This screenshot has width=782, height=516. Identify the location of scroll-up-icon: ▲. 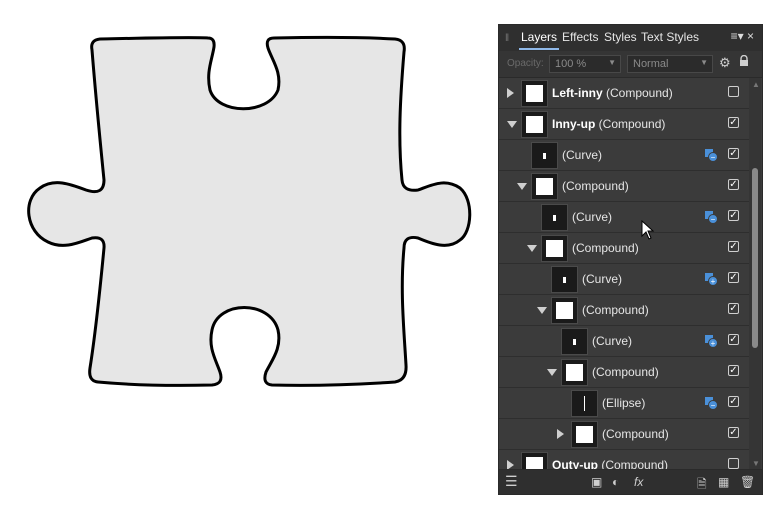
(756, 84).